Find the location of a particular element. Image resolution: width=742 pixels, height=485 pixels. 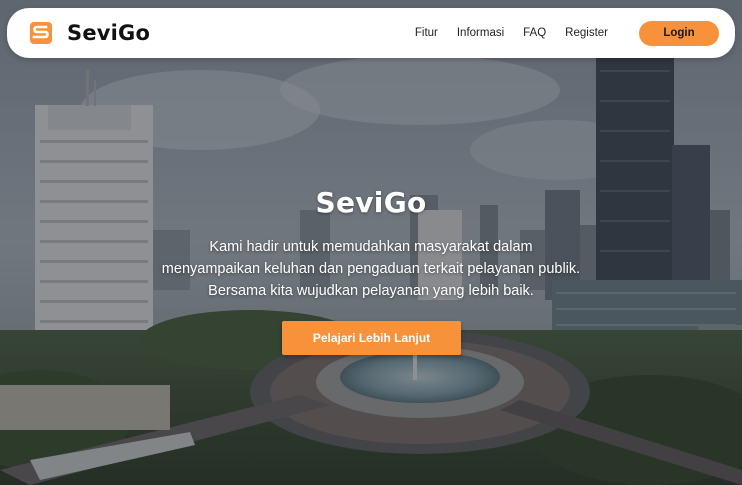

nav-links: Fitur Informasi FAQ Register Login is located at coordinates (567, 33).